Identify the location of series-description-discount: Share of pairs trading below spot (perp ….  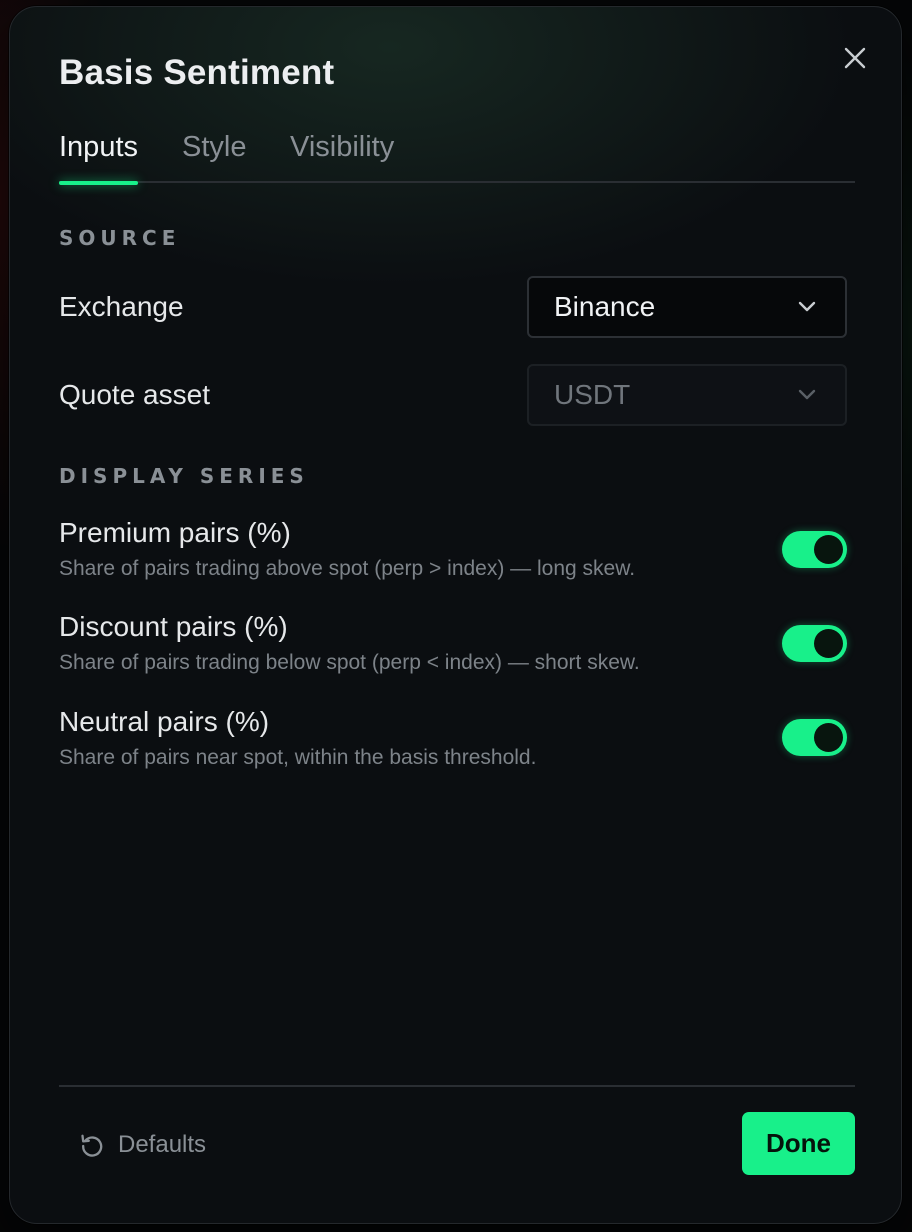
(349, 662).